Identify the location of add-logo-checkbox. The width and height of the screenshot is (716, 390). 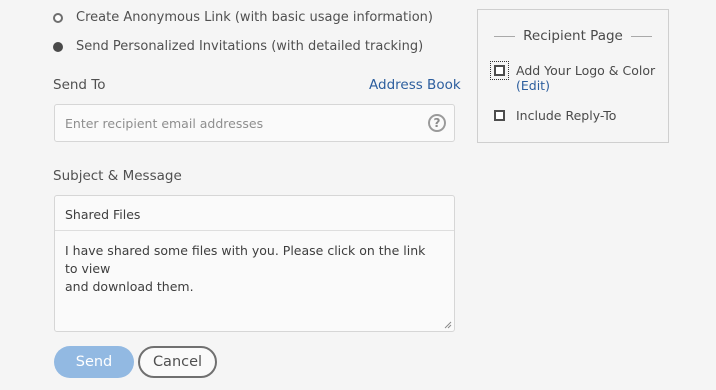
(499, 70).